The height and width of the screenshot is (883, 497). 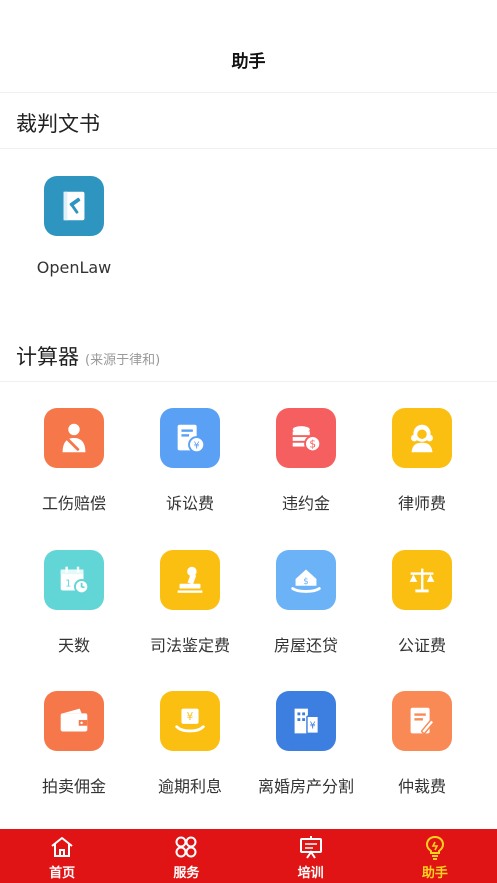 What do you see at coordinates (190, 580) in the screenshot?
I see `stamp-icon` at bounding box center [190, 580].